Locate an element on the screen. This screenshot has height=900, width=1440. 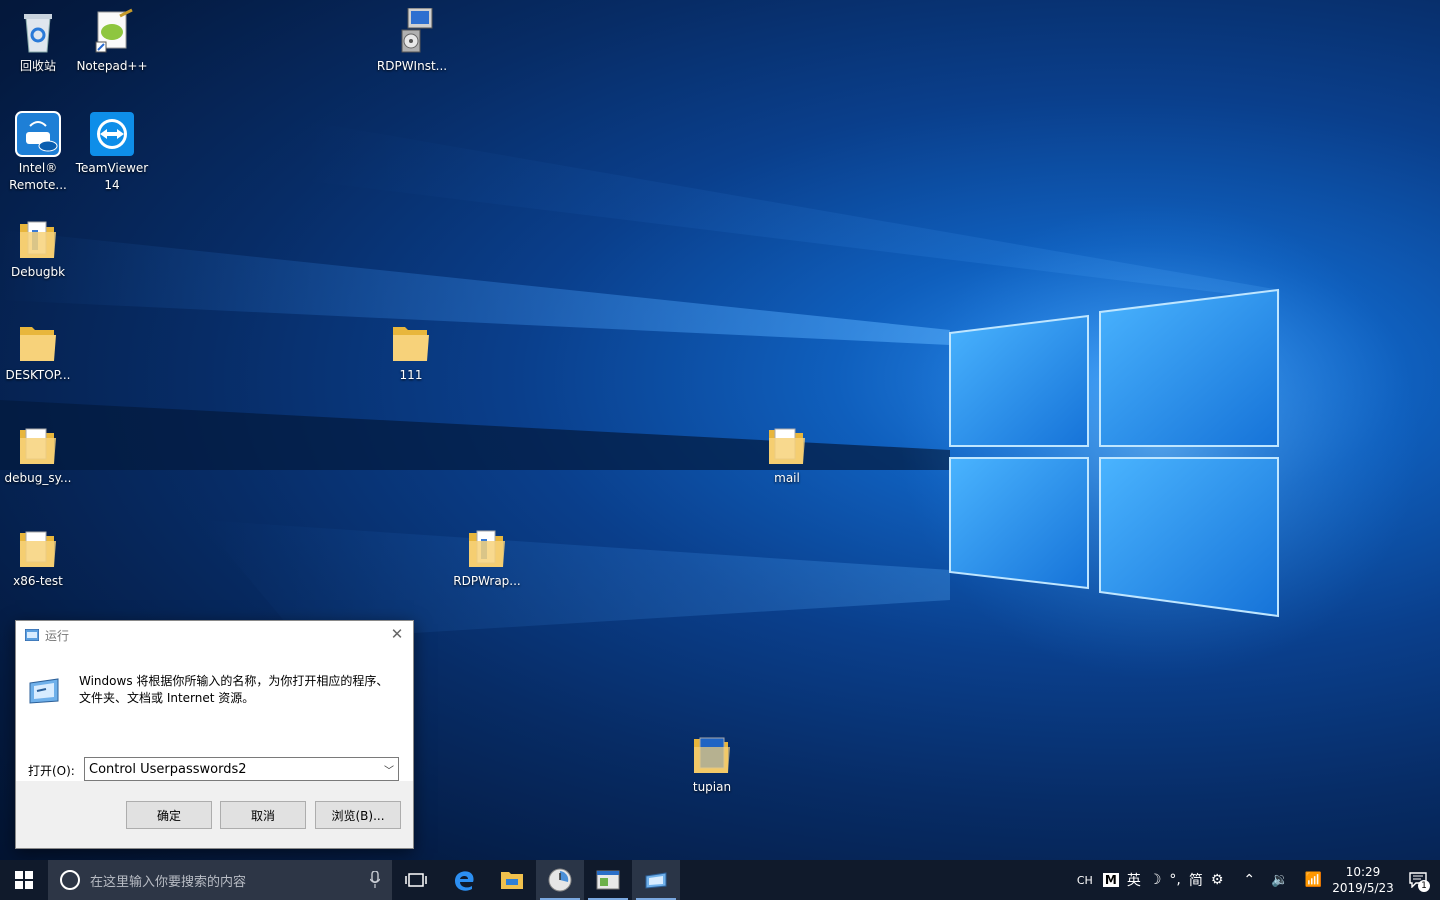
cortana-icon is located at coordinates (70, 880).